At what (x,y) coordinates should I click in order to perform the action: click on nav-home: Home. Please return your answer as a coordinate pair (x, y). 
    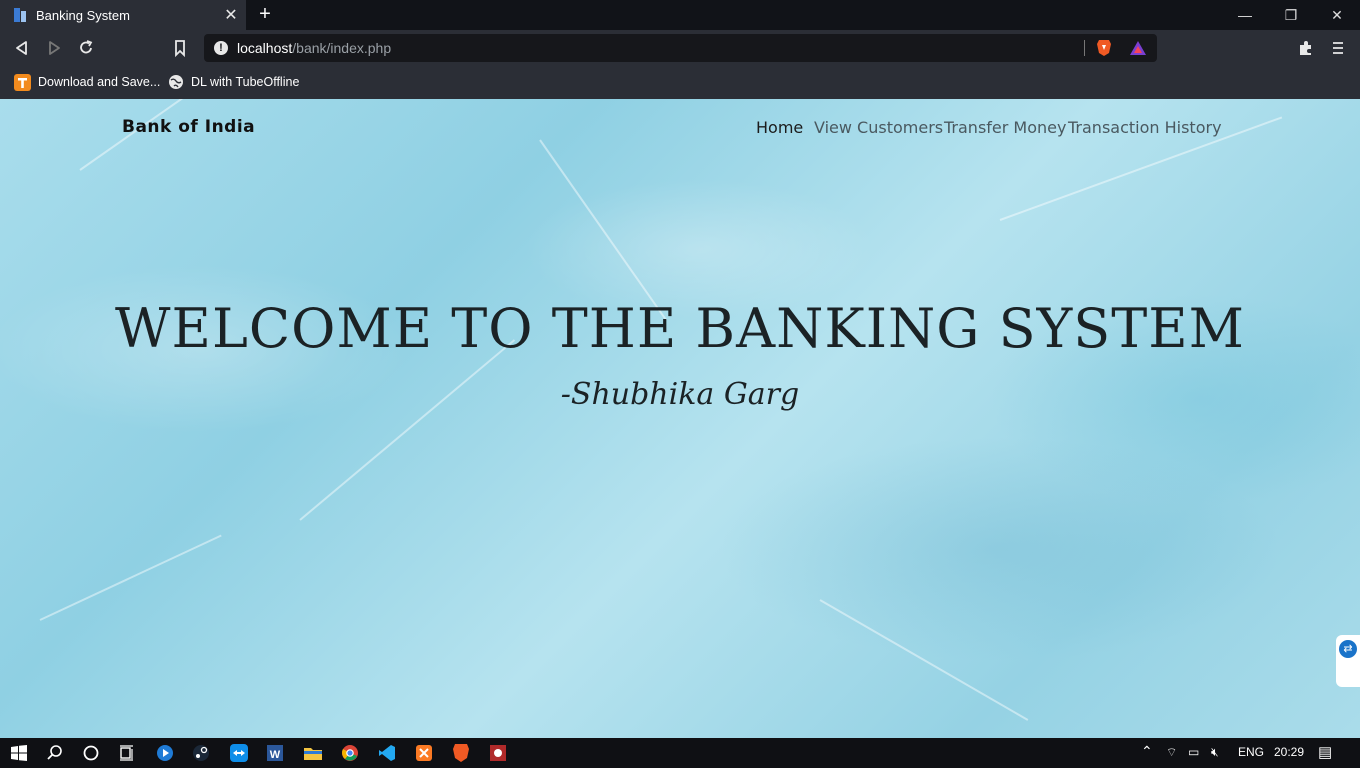
    Looking at the image, I should click on (779, 127).